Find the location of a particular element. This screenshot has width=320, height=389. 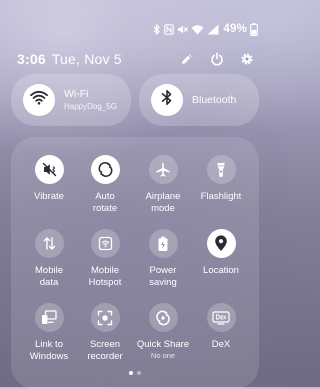

mute-icon is located at coordinates (183, 29).